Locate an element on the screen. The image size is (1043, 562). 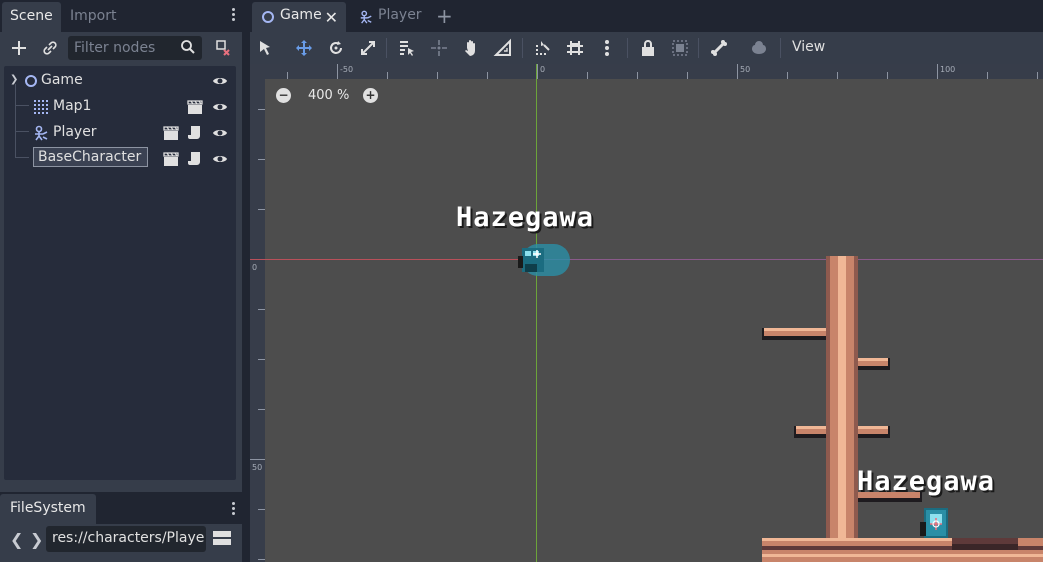
character-name-label: Hazegawa is located at coordinates (525, 217).